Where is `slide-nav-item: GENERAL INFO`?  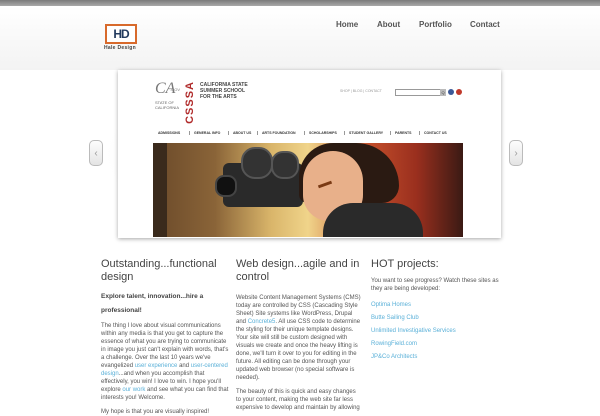
slide-nav-item: GENERAL INFO is located at coordinates (204, 133).